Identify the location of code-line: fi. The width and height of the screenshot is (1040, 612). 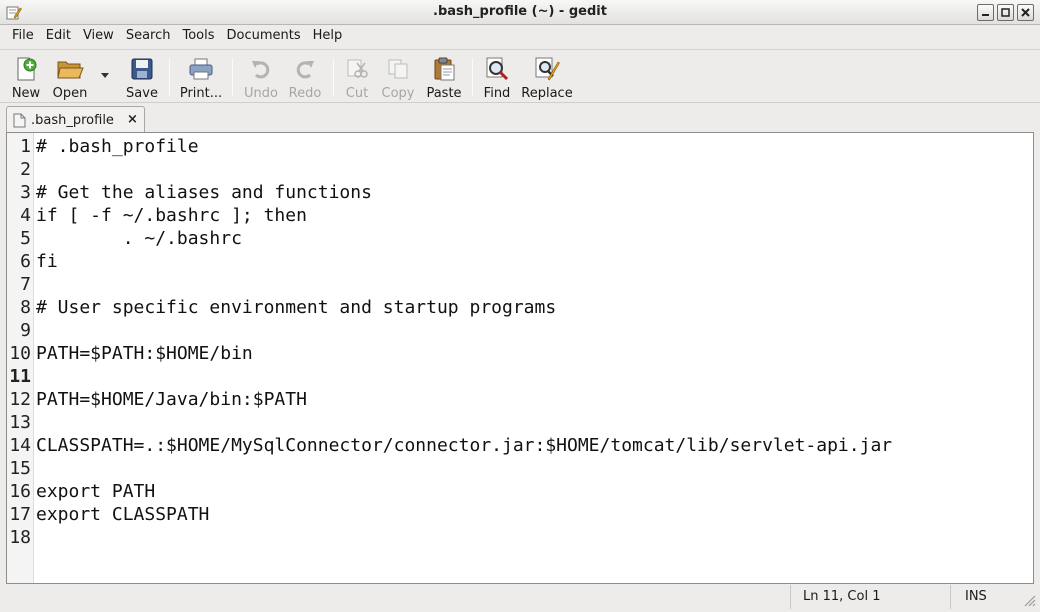
(47, 261).